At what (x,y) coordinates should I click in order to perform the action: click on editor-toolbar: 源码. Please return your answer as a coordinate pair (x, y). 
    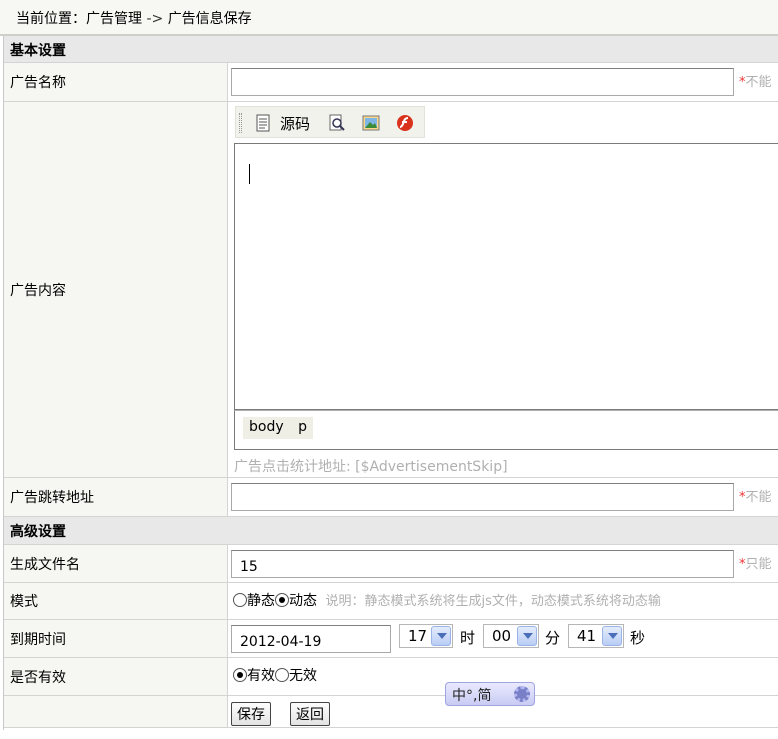
    Looking at the image, I should click on (330, 122).